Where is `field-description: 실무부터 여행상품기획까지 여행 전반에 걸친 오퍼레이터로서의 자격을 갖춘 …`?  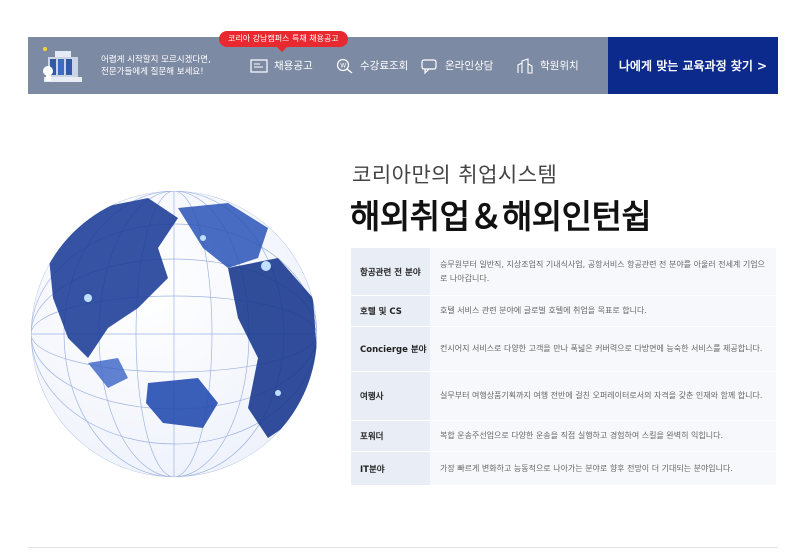
field-description: 실무부터 여행상품기획까지 여행 전반에 걸친 오퍼레이터로서의 자격을 갖춘 … is located at coordinates (603, 396).